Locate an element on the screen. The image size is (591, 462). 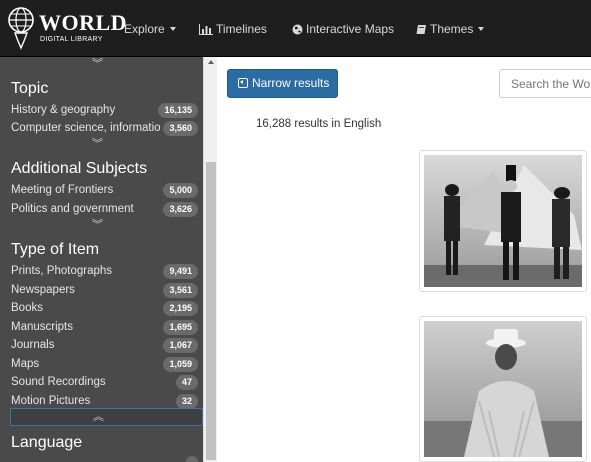
facet-item-history-geography: History & geography 16,135 is located at coordinates (106, 110).